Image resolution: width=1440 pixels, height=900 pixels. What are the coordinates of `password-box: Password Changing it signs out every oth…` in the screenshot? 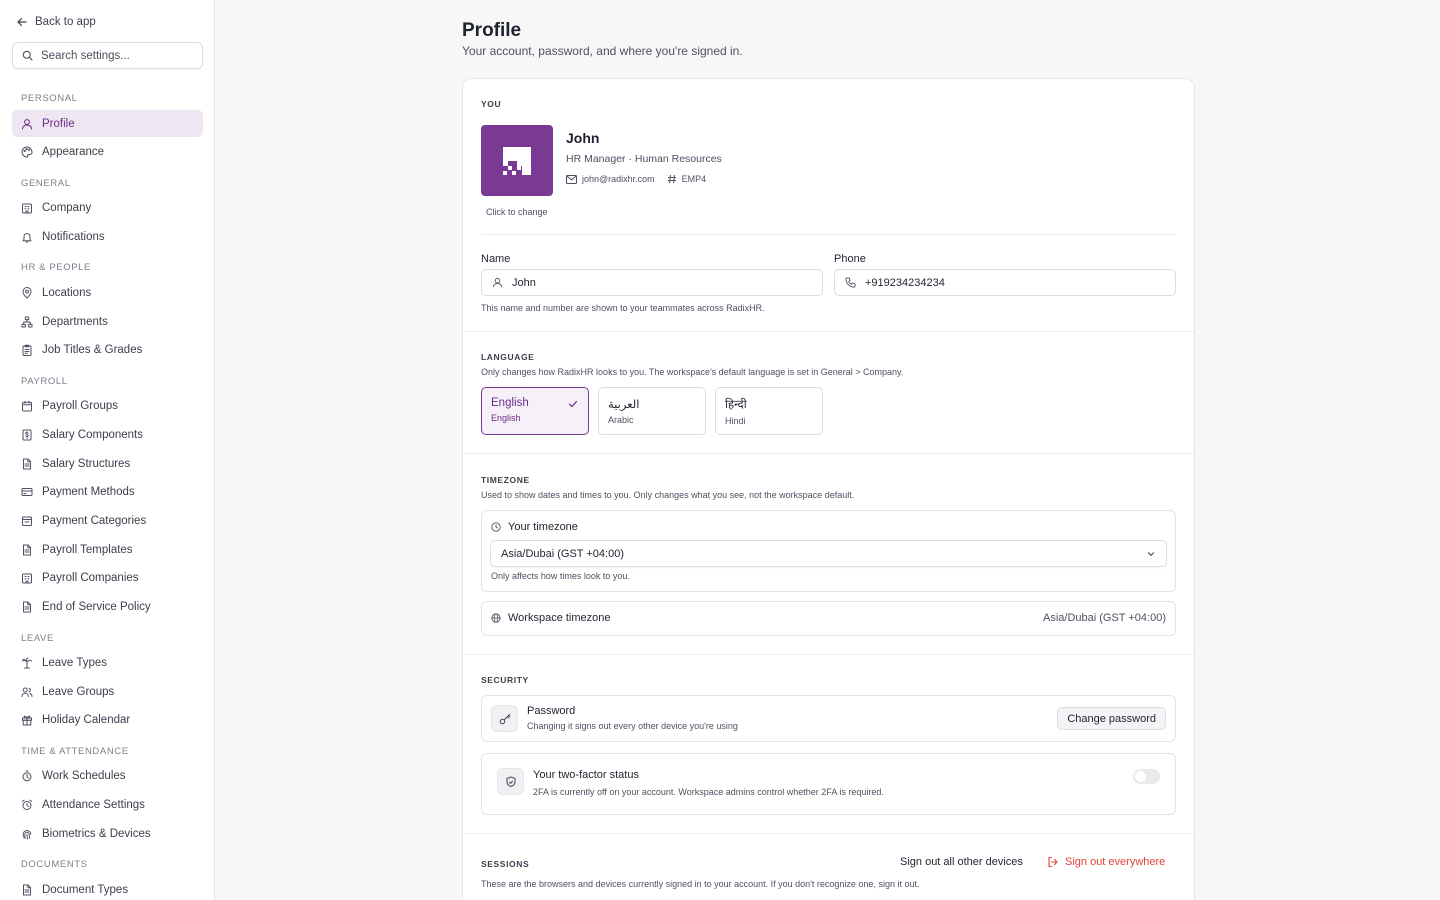 It's located at (828, 718).